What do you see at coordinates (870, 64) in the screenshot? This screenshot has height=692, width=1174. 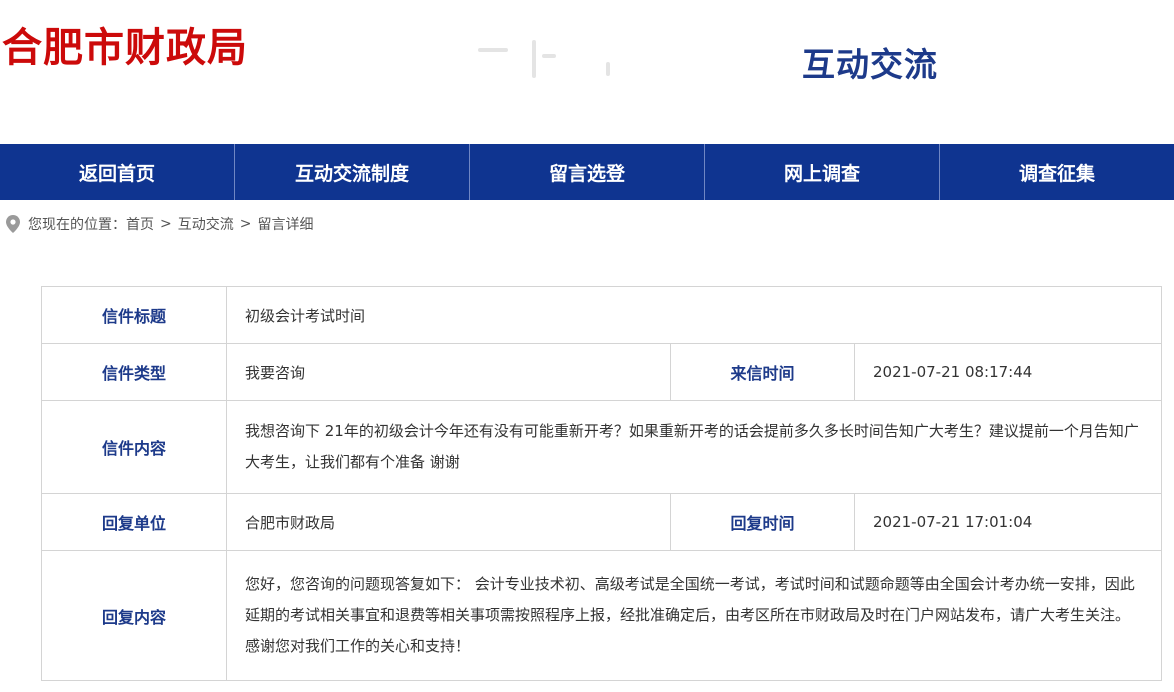 I see `section-title: 互动交流` at bounding box center [870, 64].